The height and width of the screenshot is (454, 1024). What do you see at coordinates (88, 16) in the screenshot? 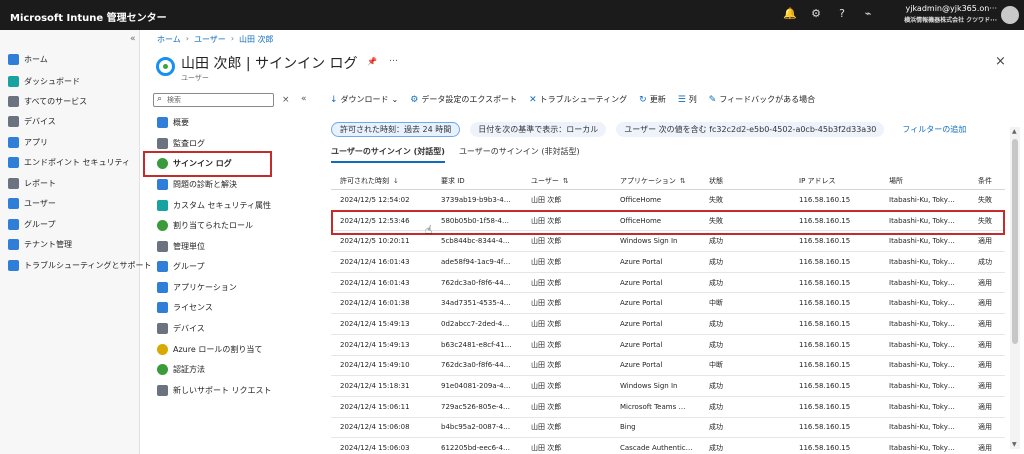
I see `app-title: Microsoft Intune 管理センター` at bounding box center [88, 16].